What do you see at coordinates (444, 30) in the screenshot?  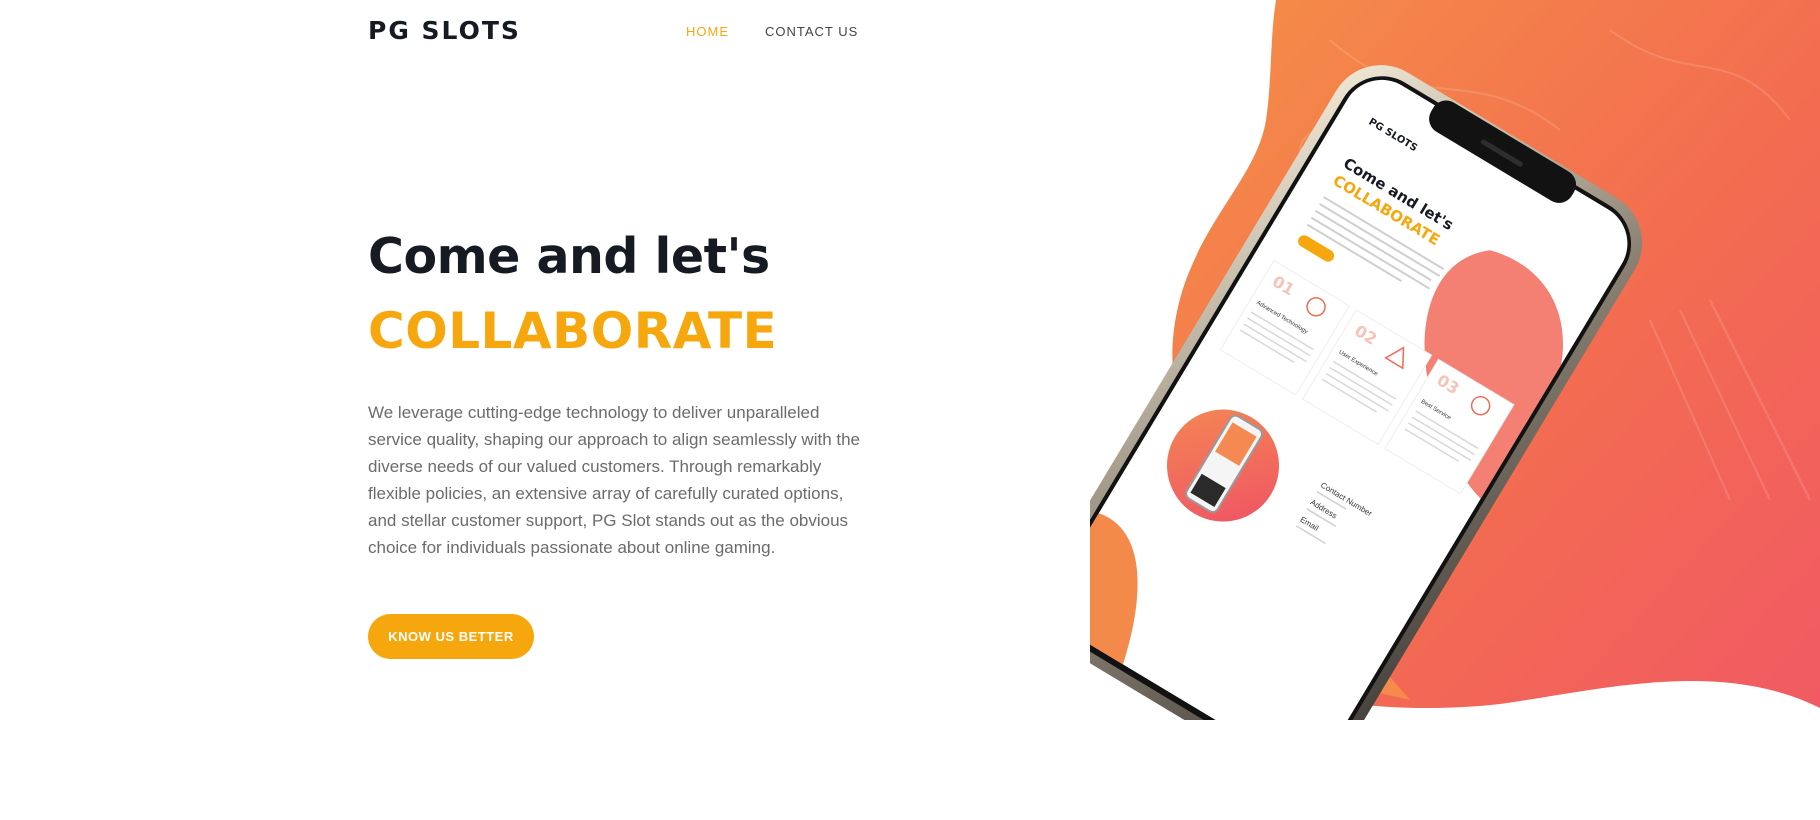 I see `site-logo: PG SLOTS` at bounding box center [444, 30].